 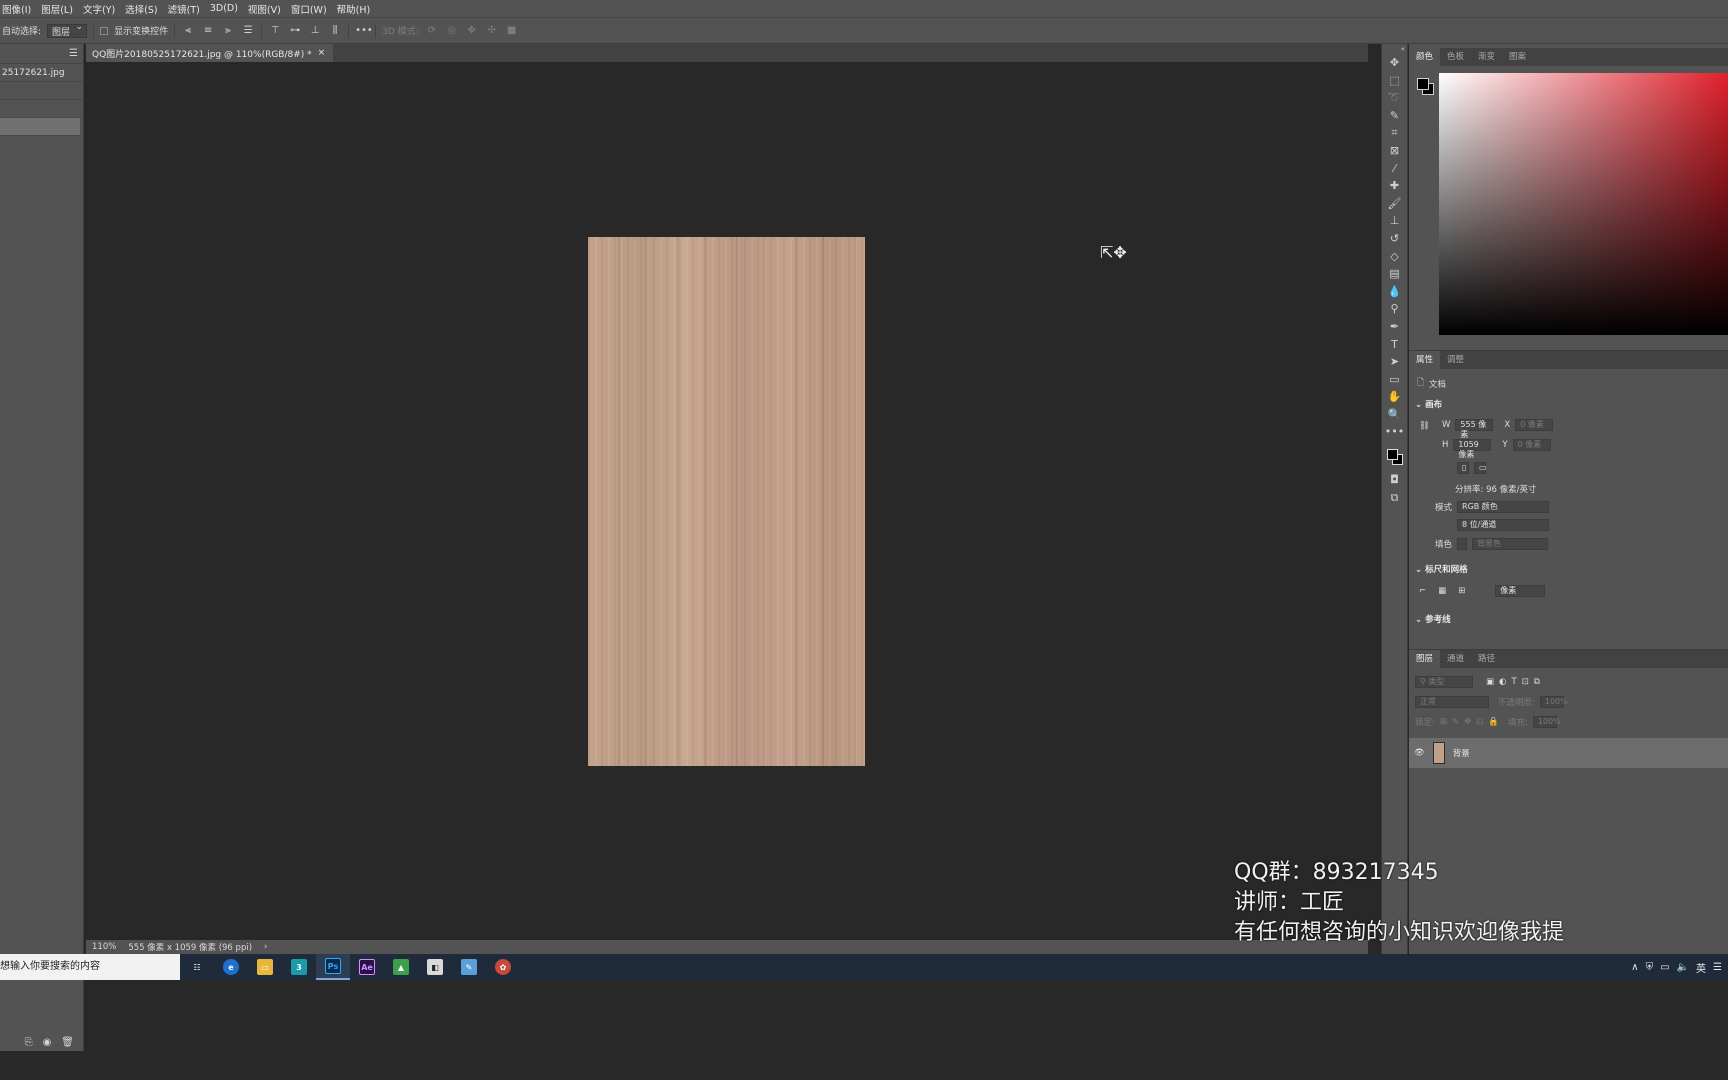 I want to click on tab-gradients: 渐变, so click(x=1486, y=57).